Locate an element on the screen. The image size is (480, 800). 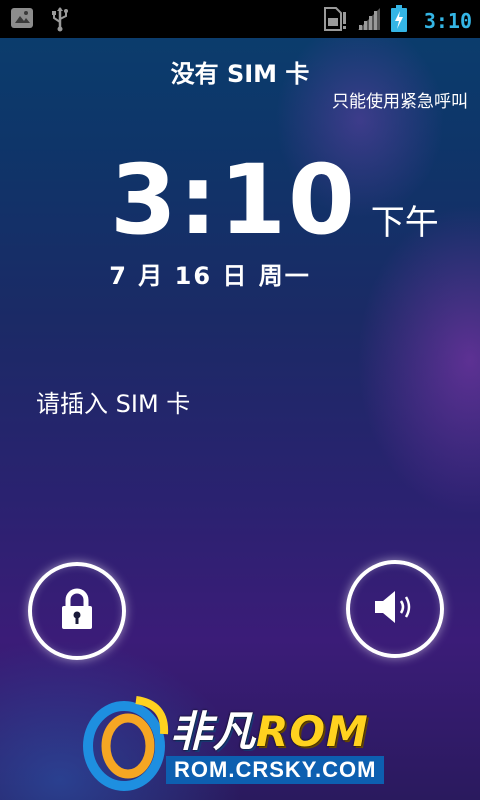
watermark: 非凡ROM ROM.CRSKY.COM is located at coordinates (243, 744).